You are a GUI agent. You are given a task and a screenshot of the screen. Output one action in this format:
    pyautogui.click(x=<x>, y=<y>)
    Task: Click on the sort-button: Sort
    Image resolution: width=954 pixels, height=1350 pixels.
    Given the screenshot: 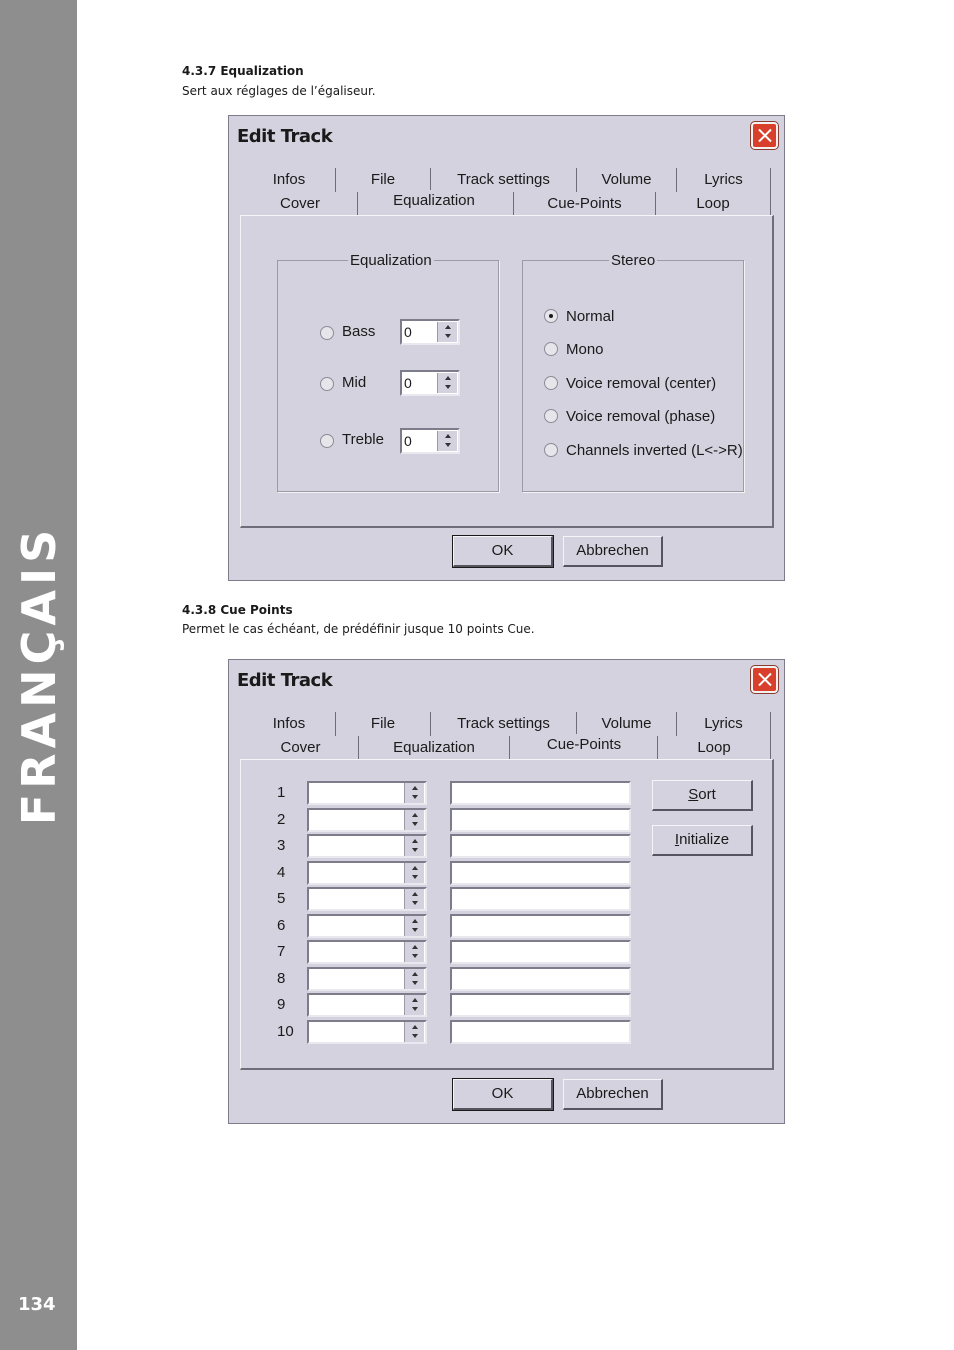 What is the action you would take?
    pyautogui.click(x=702, y=795)
    